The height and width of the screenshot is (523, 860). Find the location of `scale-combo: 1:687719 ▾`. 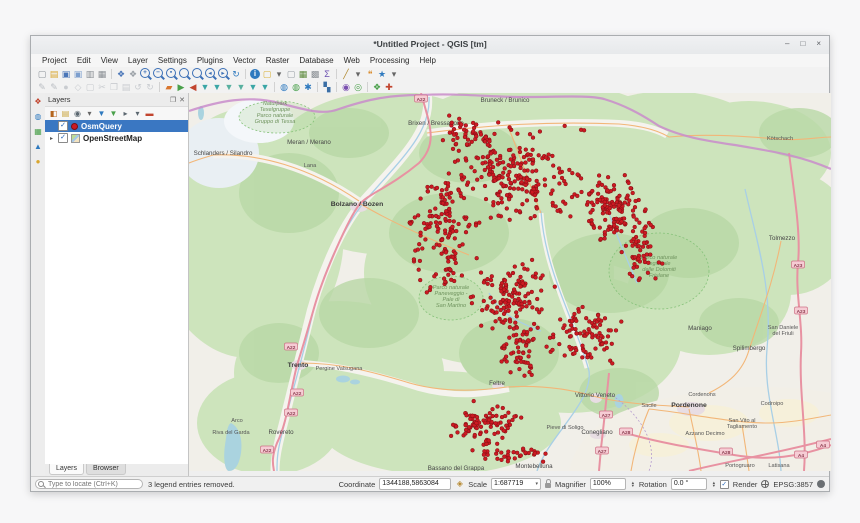

scale-combo: 1:687719 ▾ is located at coordinates (516, 484).